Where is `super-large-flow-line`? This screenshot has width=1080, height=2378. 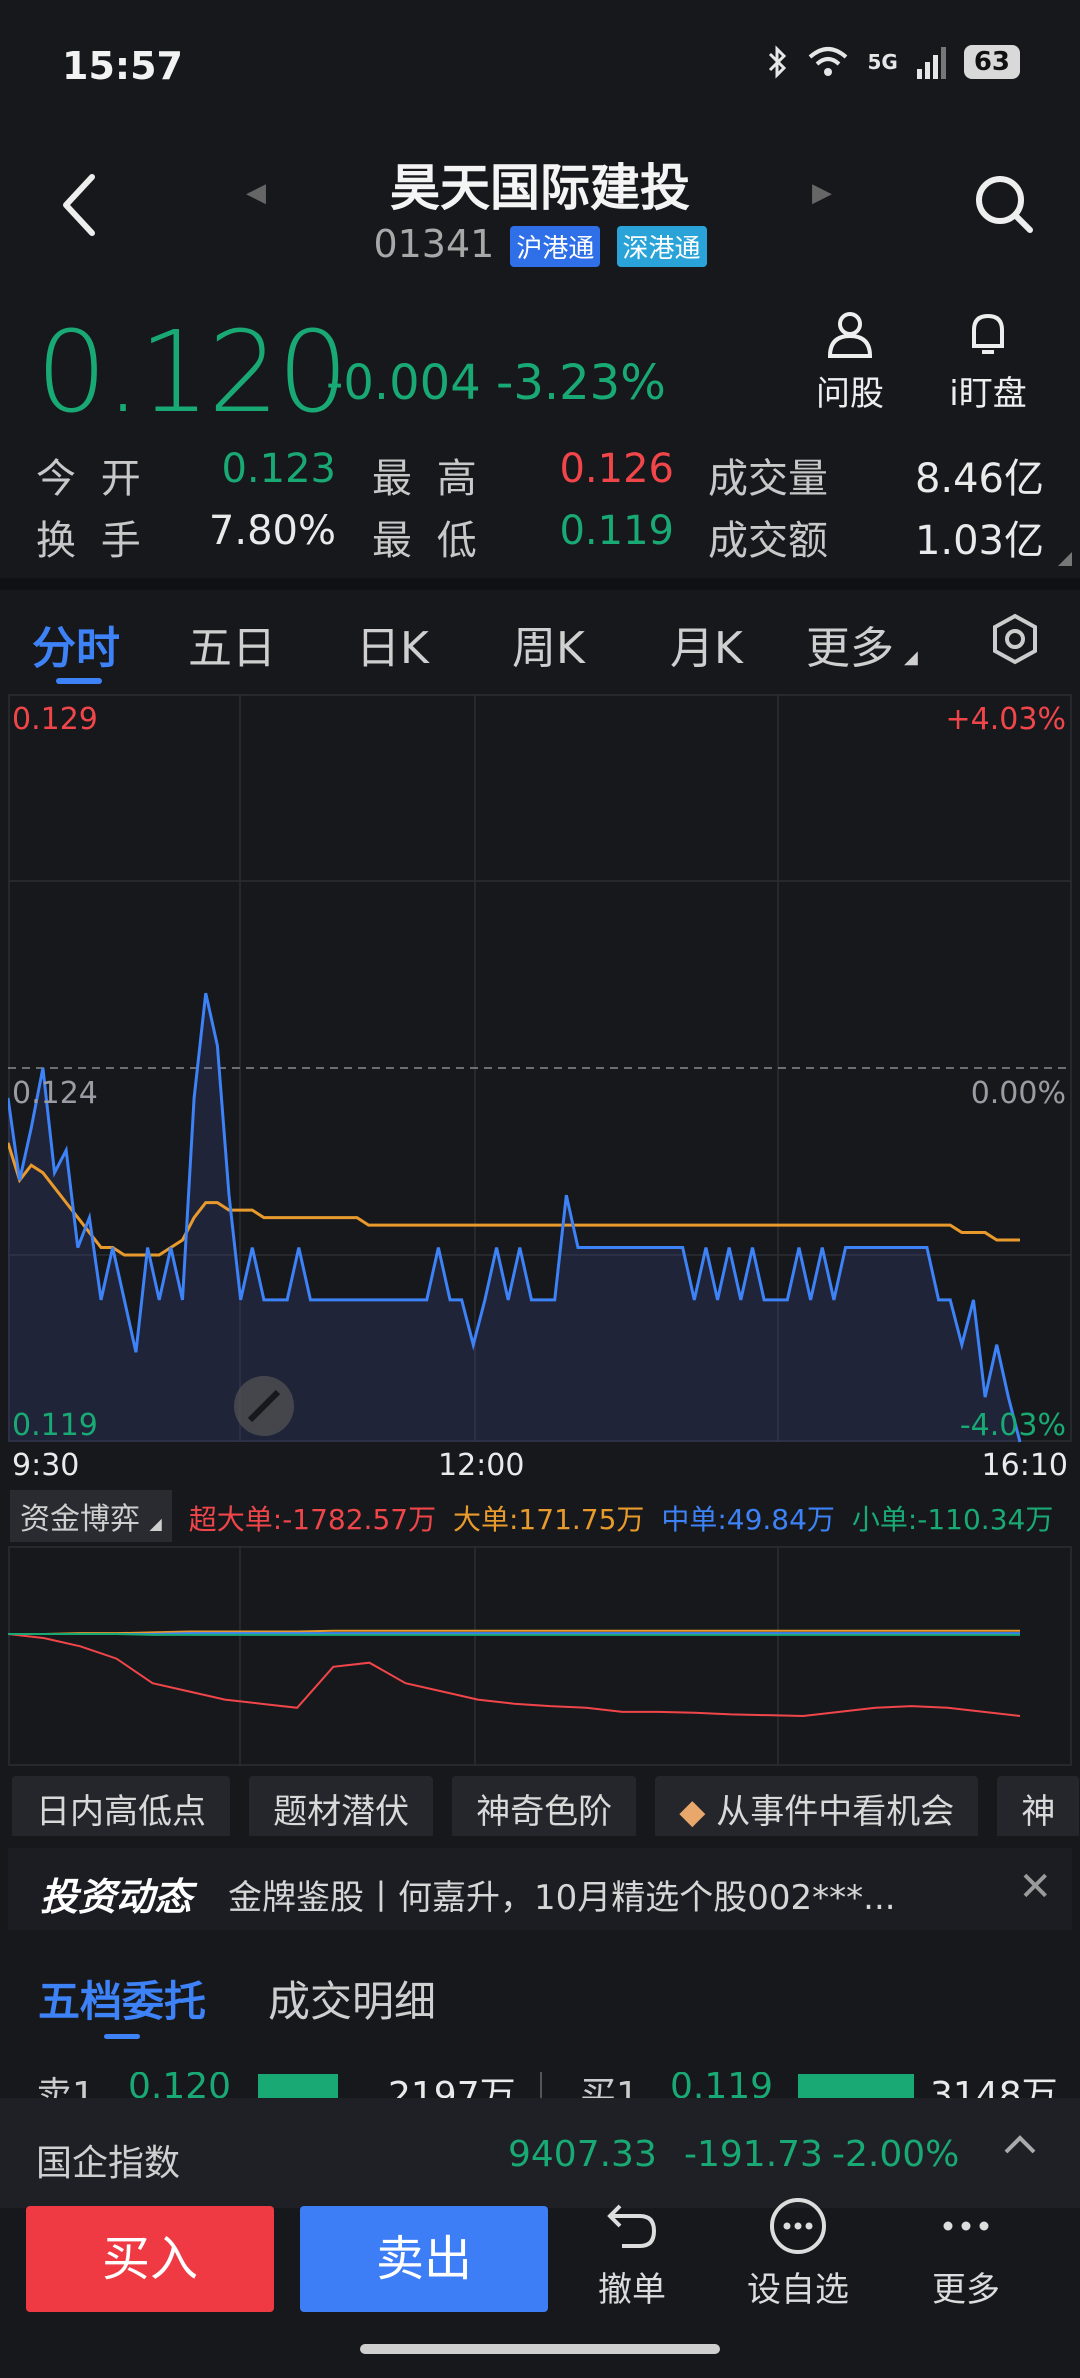
super-large-flow-line is located at coordinates (514, 1675).